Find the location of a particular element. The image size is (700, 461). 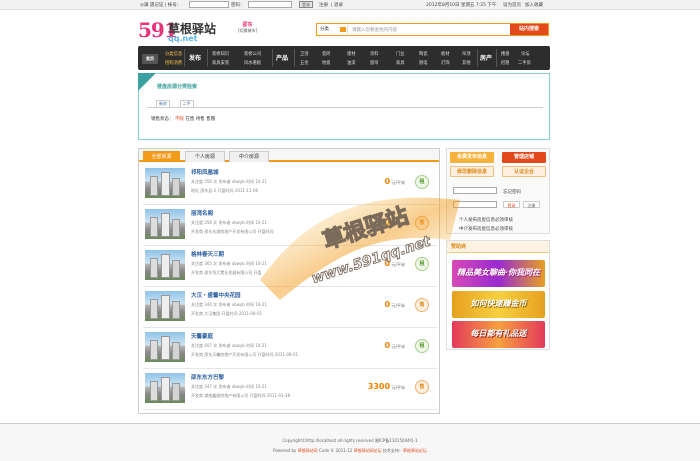

set-home-link: 设为首页 is located at coordinates (512, 5).